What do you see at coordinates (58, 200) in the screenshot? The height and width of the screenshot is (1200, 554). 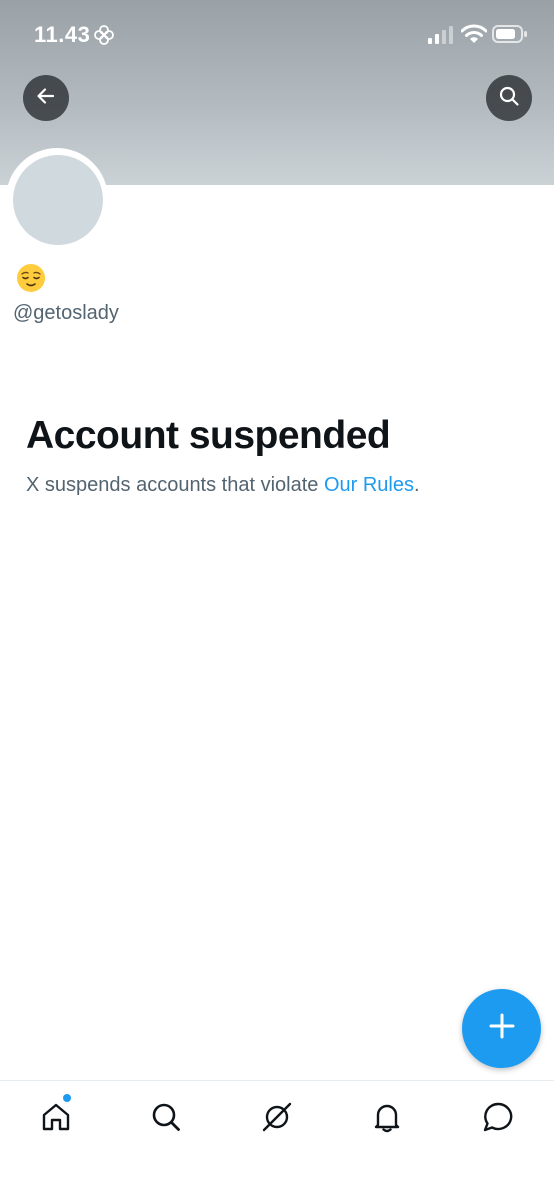 I see `avatar` at bounding box center [58, 200].